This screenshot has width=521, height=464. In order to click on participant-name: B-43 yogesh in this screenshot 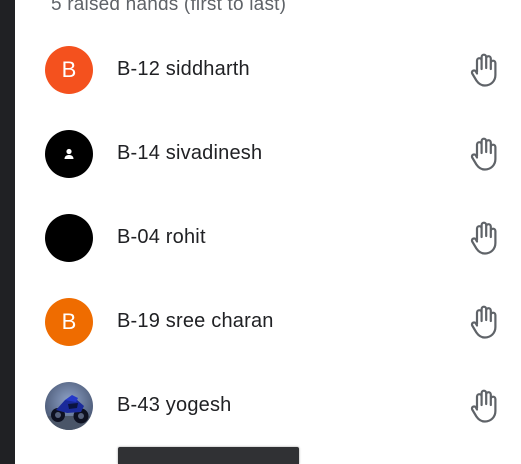, I will do `click(174, 405)`.